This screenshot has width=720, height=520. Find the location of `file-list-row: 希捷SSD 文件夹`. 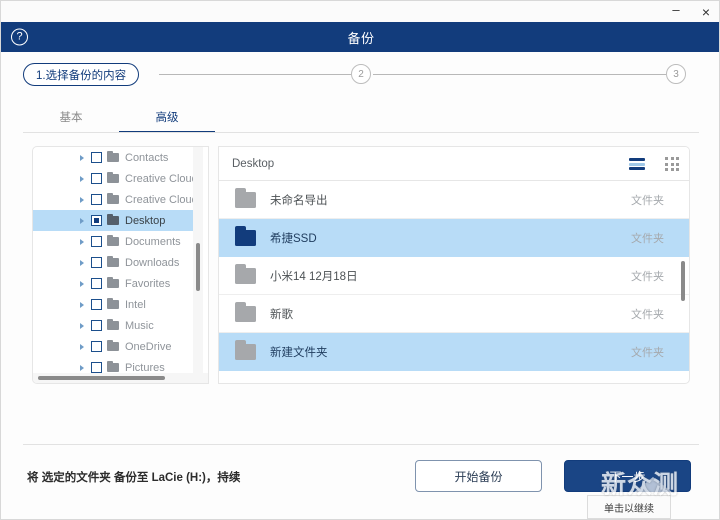

file-list-row: 希捷SSD 文件夹 is located at coordinates (454, 238).